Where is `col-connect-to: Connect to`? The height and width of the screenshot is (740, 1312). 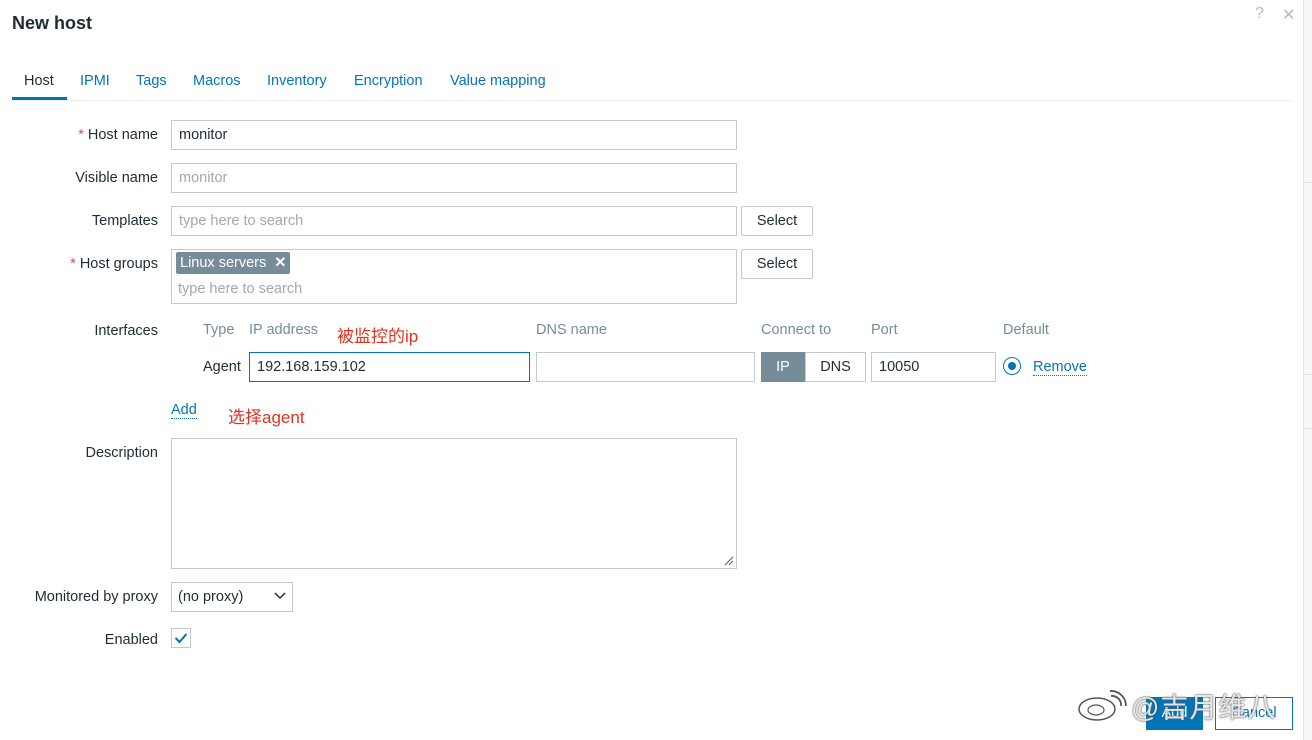 col-connect-to: Connect to is located at coordinates (796, 330).